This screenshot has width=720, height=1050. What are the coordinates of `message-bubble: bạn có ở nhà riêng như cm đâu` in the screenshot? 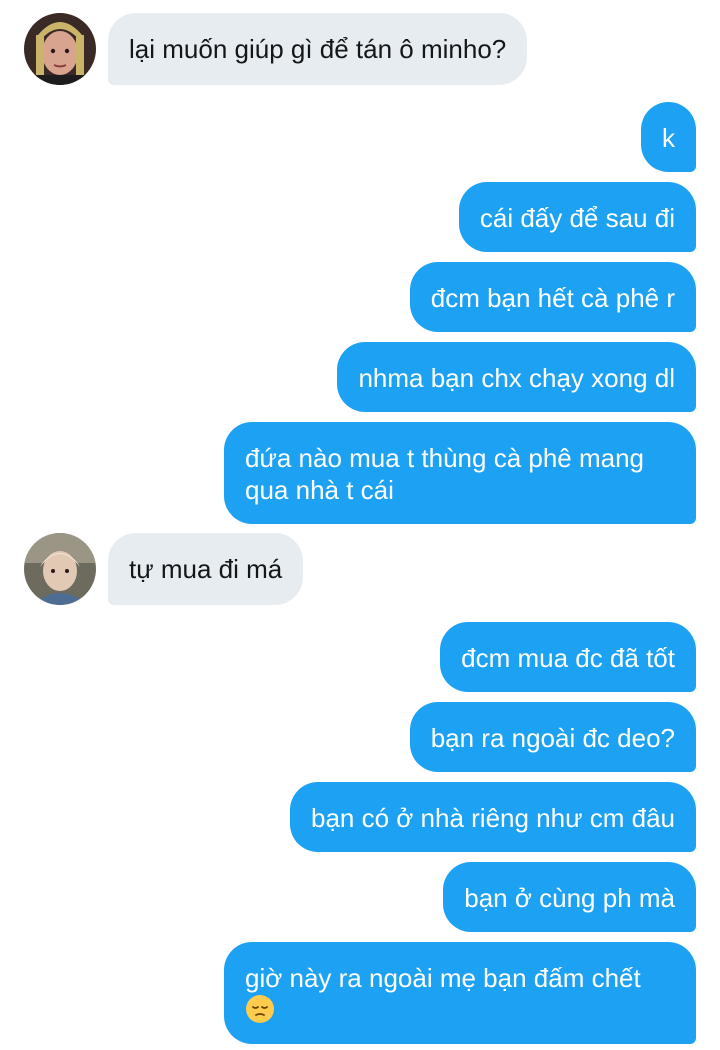 It's located at (492, 817).